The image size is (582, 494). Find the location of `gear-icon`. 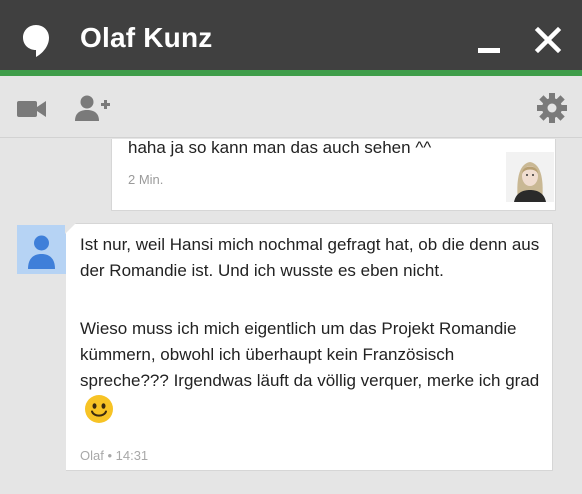

gear-icon is located at coordinates (552, 108).